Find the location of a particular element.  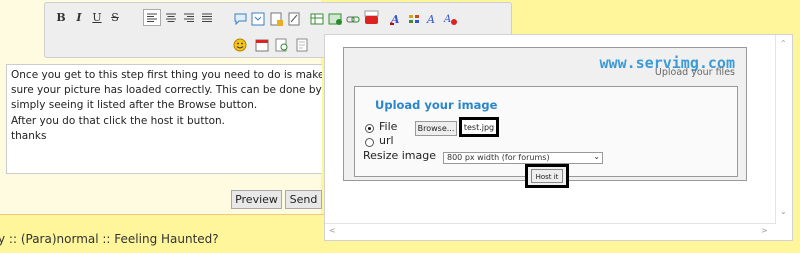

host-it-highlight: Host it is located at coordinates (547, 176).